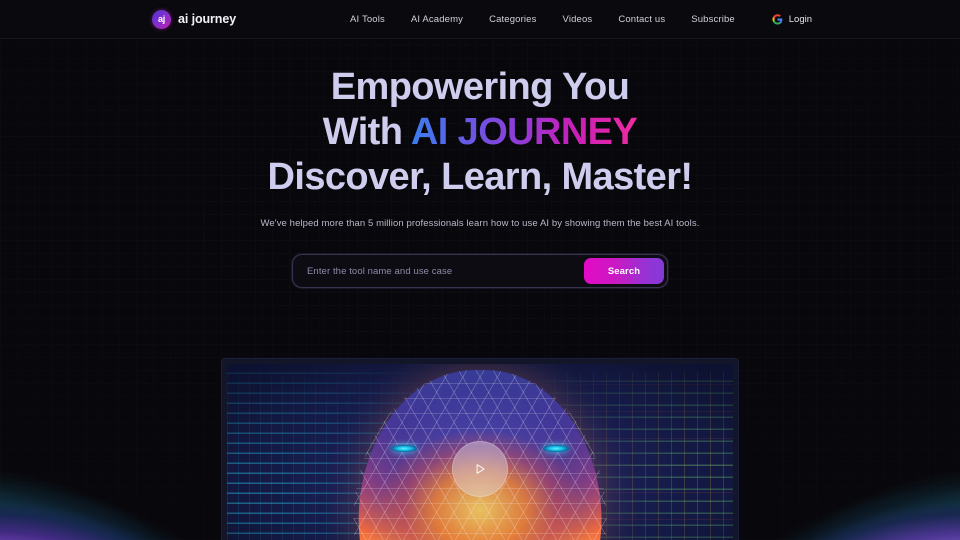  What do you see at coordinates (366, 132) in the screenshot?
I see `headline-line-2-prefix: With` at bounding box center [366, 132].